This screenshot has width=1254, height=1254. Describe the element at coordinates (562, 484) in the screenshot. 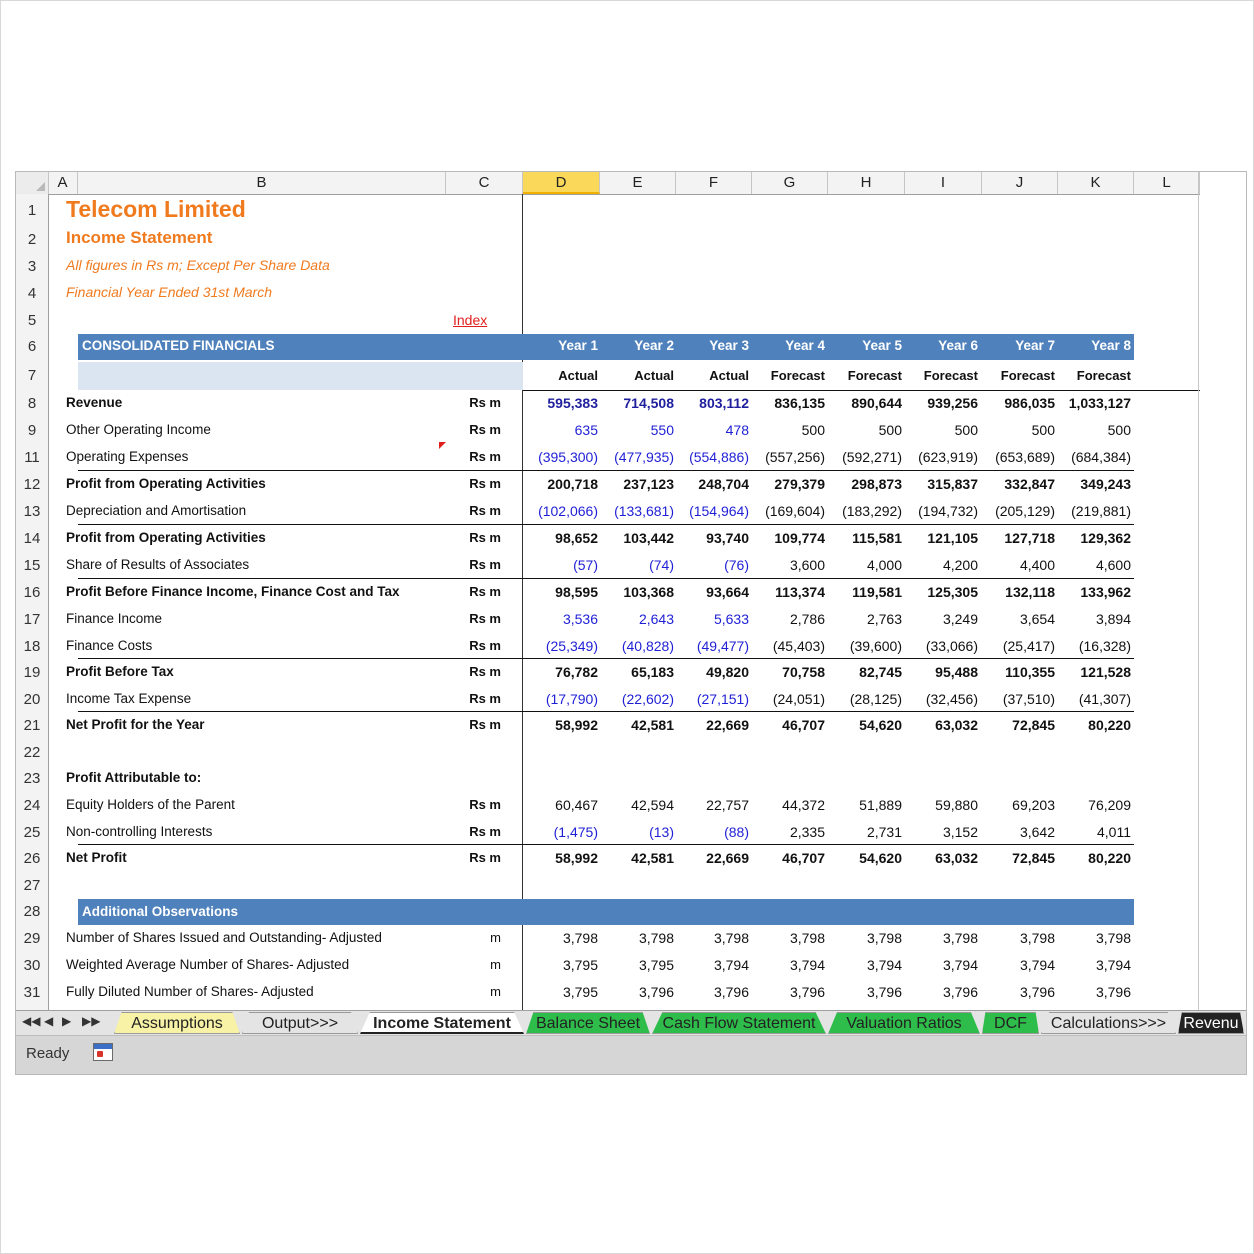

I see `value-cell: 200,718` at that location.